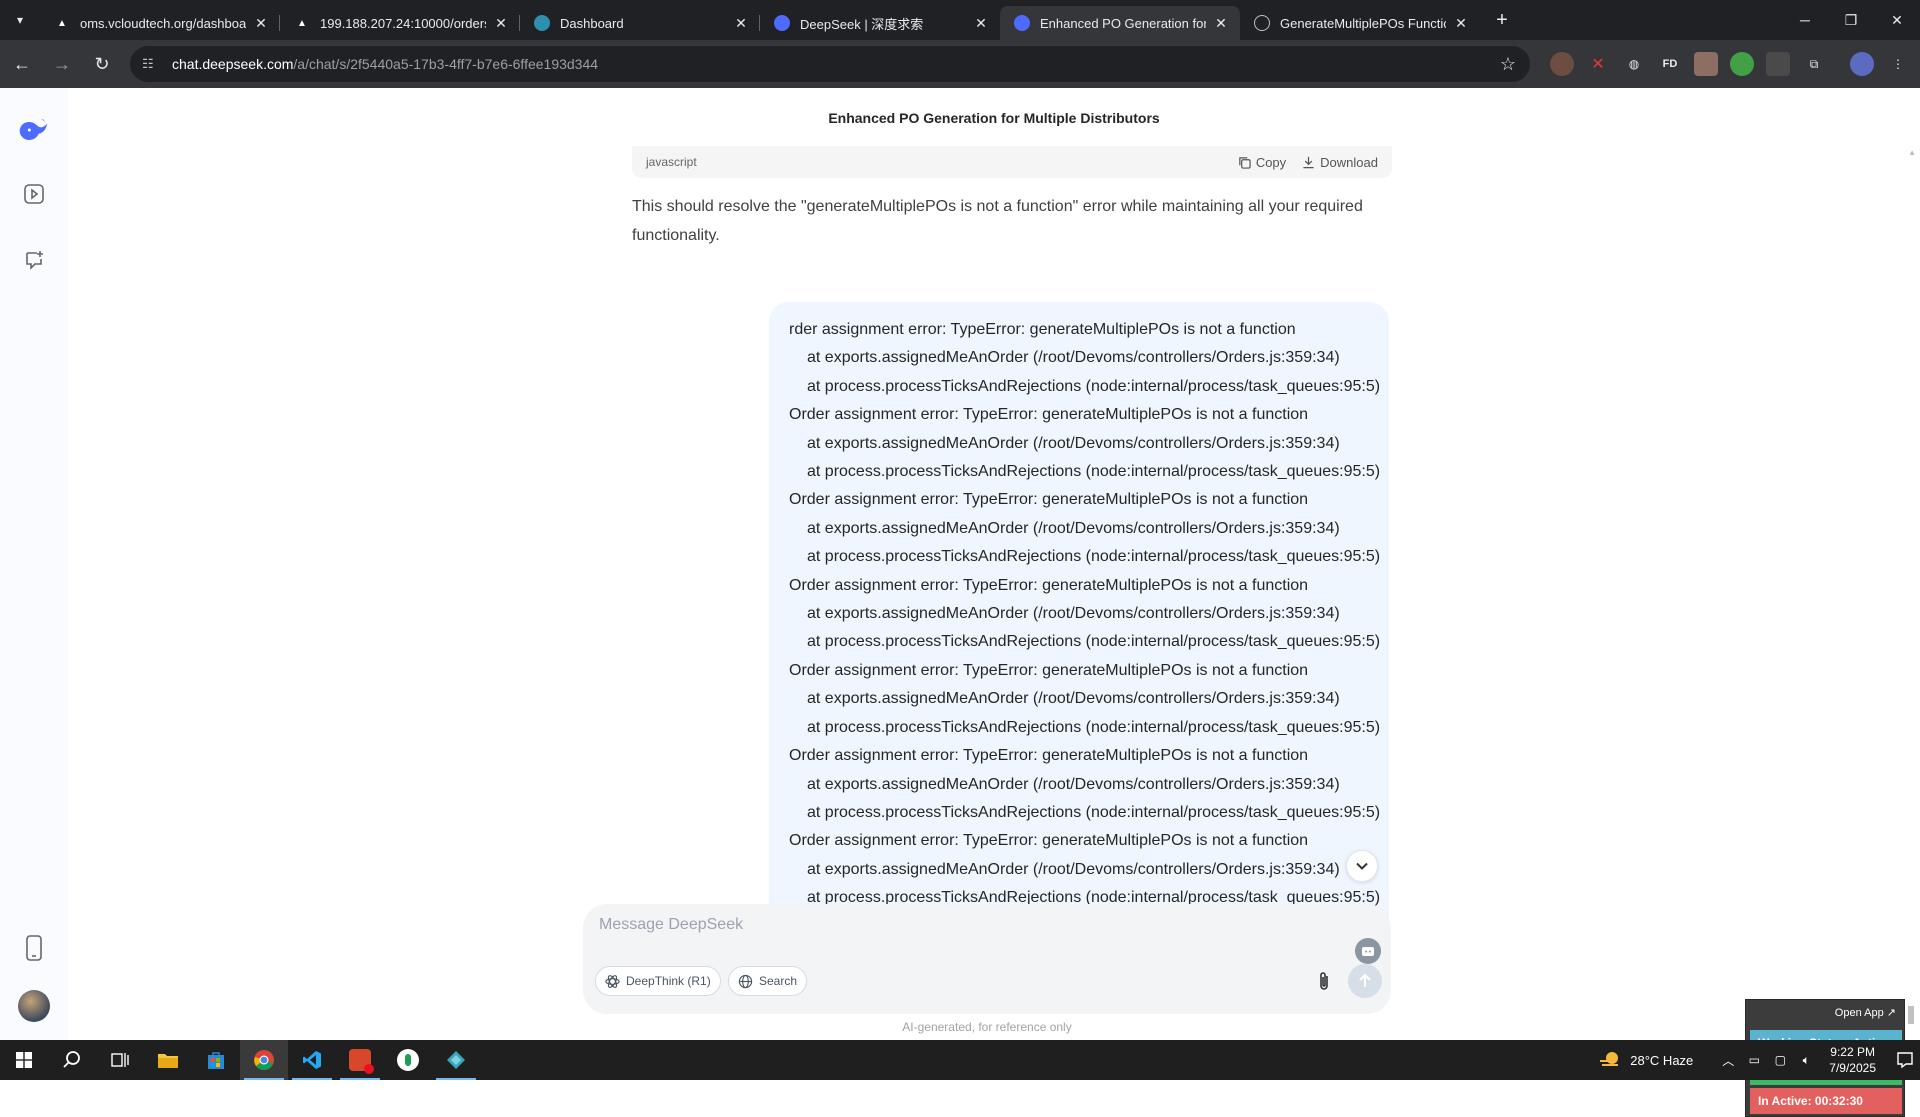 This screenshot has width=1920, height=1117. What do you see at coordinates (360, 1060) in the screenshot?
I see `zoom-taskbar-icon` at bounding box center [360, 1060].